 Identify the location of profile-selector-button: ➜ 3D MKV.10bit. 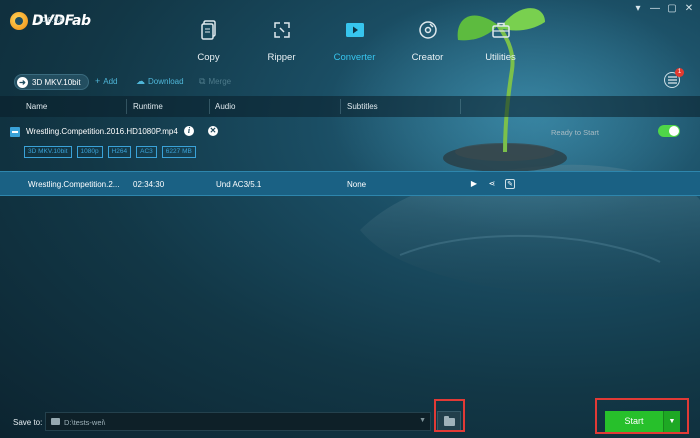
(51, 82).